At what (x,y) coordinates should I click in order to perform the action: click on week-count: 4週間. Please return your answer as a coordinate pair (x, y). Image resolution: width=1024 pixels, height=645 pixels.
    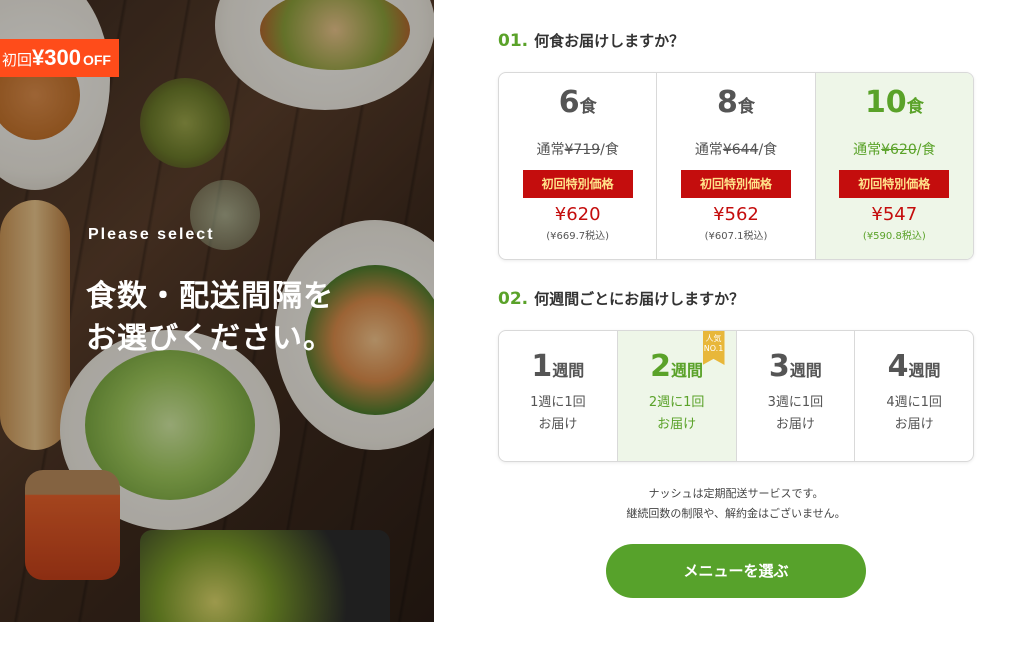
    Looking at the image, I should click on (914, 366).